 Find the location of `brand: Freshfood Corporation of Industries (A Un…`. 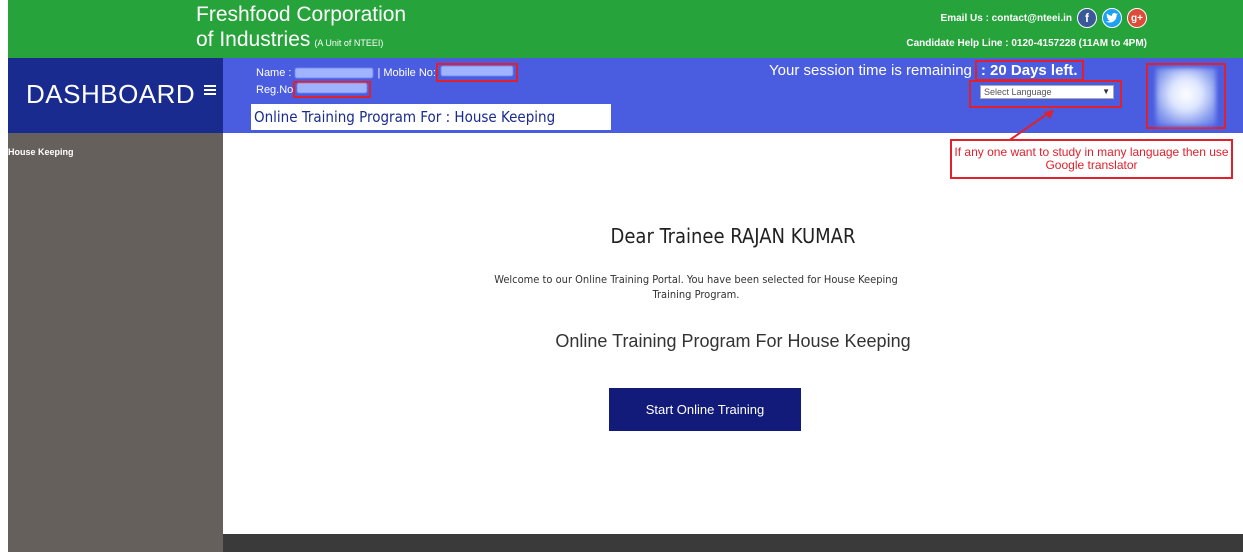

brand: Freshfood Corporation of Industries (A Un… is located at coordinates (301, 29).